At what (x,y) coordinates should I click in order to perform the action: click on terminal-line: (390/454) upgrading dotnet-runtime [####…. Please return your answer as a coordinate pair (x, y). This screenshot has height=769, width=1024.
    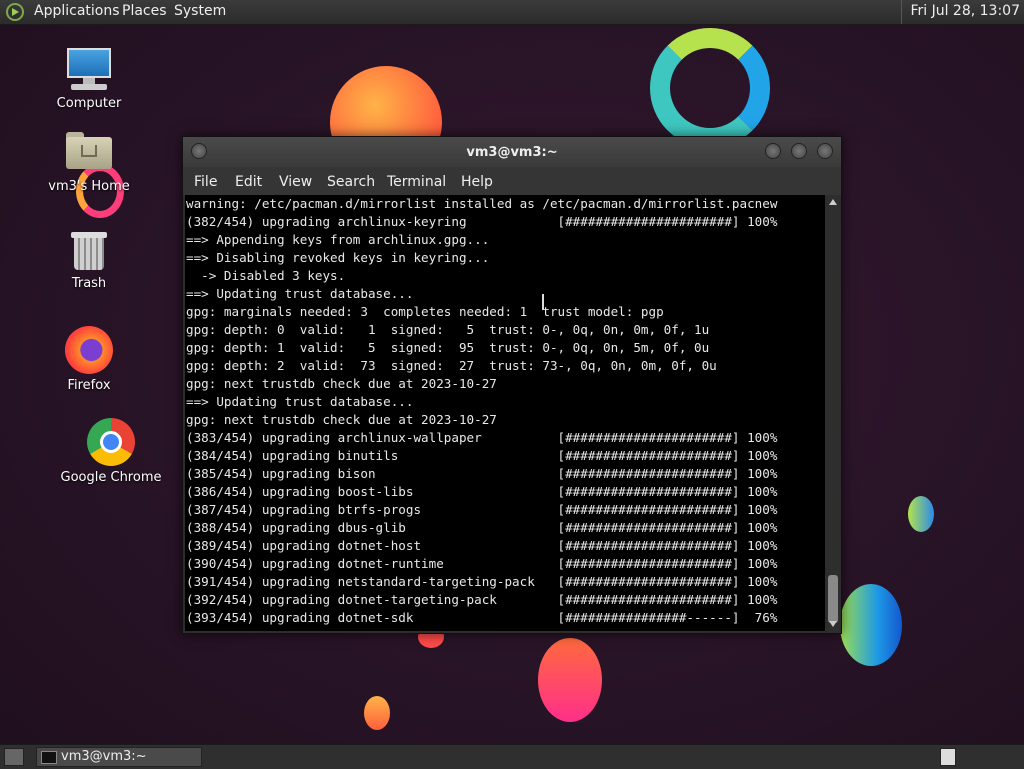
    Looking at the image, I should click on (482, 563).